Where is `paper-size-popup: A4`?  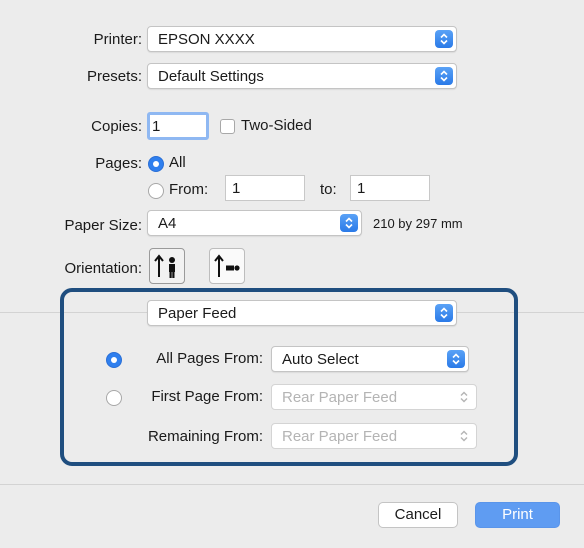 paper-size-popup: A4 is located at coordinates (254, 223).